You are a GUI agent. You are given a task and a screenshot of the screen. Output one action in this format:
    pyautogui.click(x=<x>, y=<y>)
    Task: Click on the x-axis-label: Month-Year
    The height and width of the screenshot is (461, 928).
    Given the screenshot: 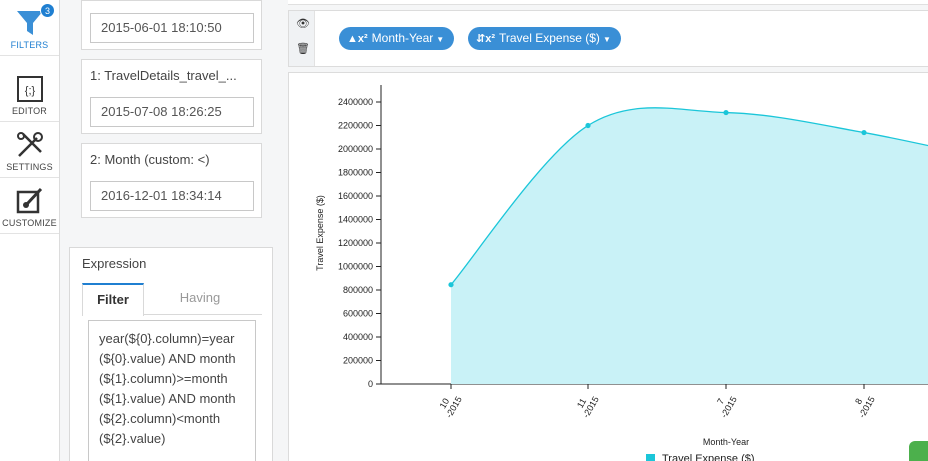 What is the action you would take?
    pyautogui.click(x=726, y=442)
    